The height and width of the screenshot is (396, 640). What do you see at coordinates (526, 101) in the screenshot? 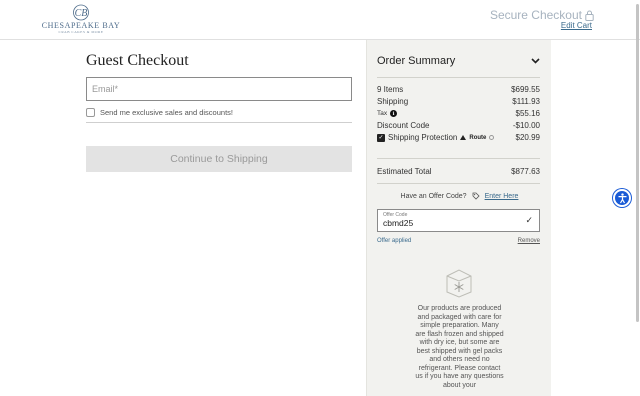
I see `shipping-value: $111.93` at bounding box center [526, 101].